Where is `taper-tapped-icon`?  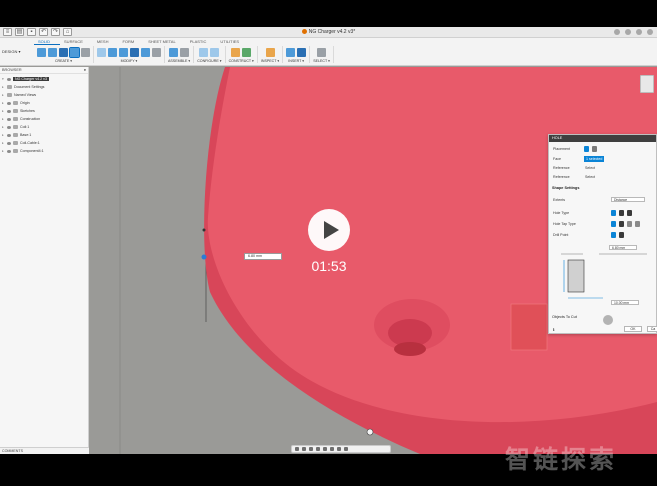 taper-tapped-icon is located at coordinates (637, 224).